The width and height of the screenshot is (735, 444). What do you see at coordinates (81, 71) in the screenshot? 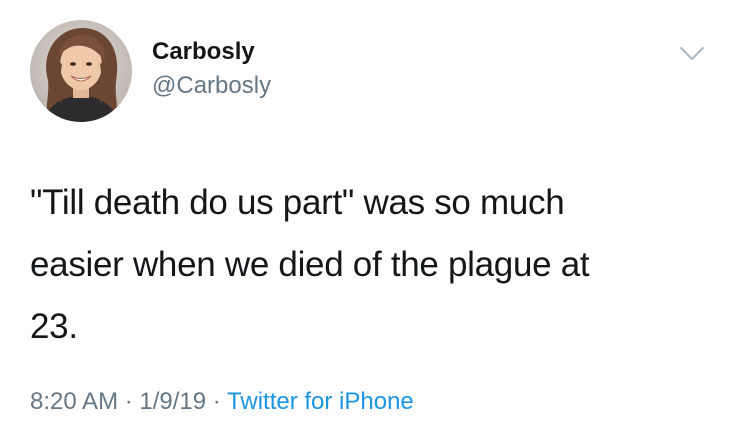
I see `avatar` at bounding box center [81, 71].